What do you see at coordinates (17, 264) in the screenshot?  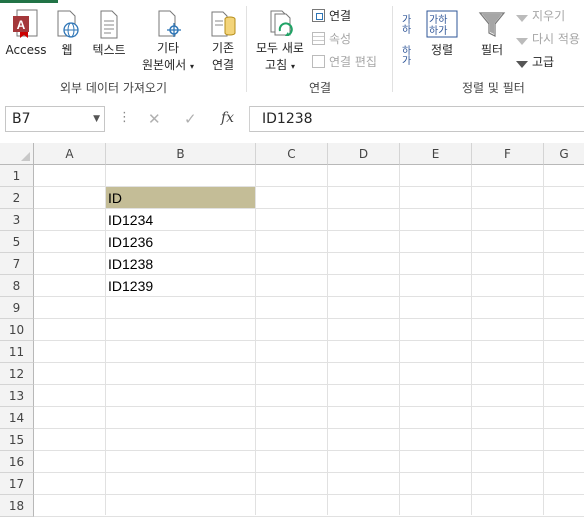 I see `row-header: 7` at bounding box center [17, 264].